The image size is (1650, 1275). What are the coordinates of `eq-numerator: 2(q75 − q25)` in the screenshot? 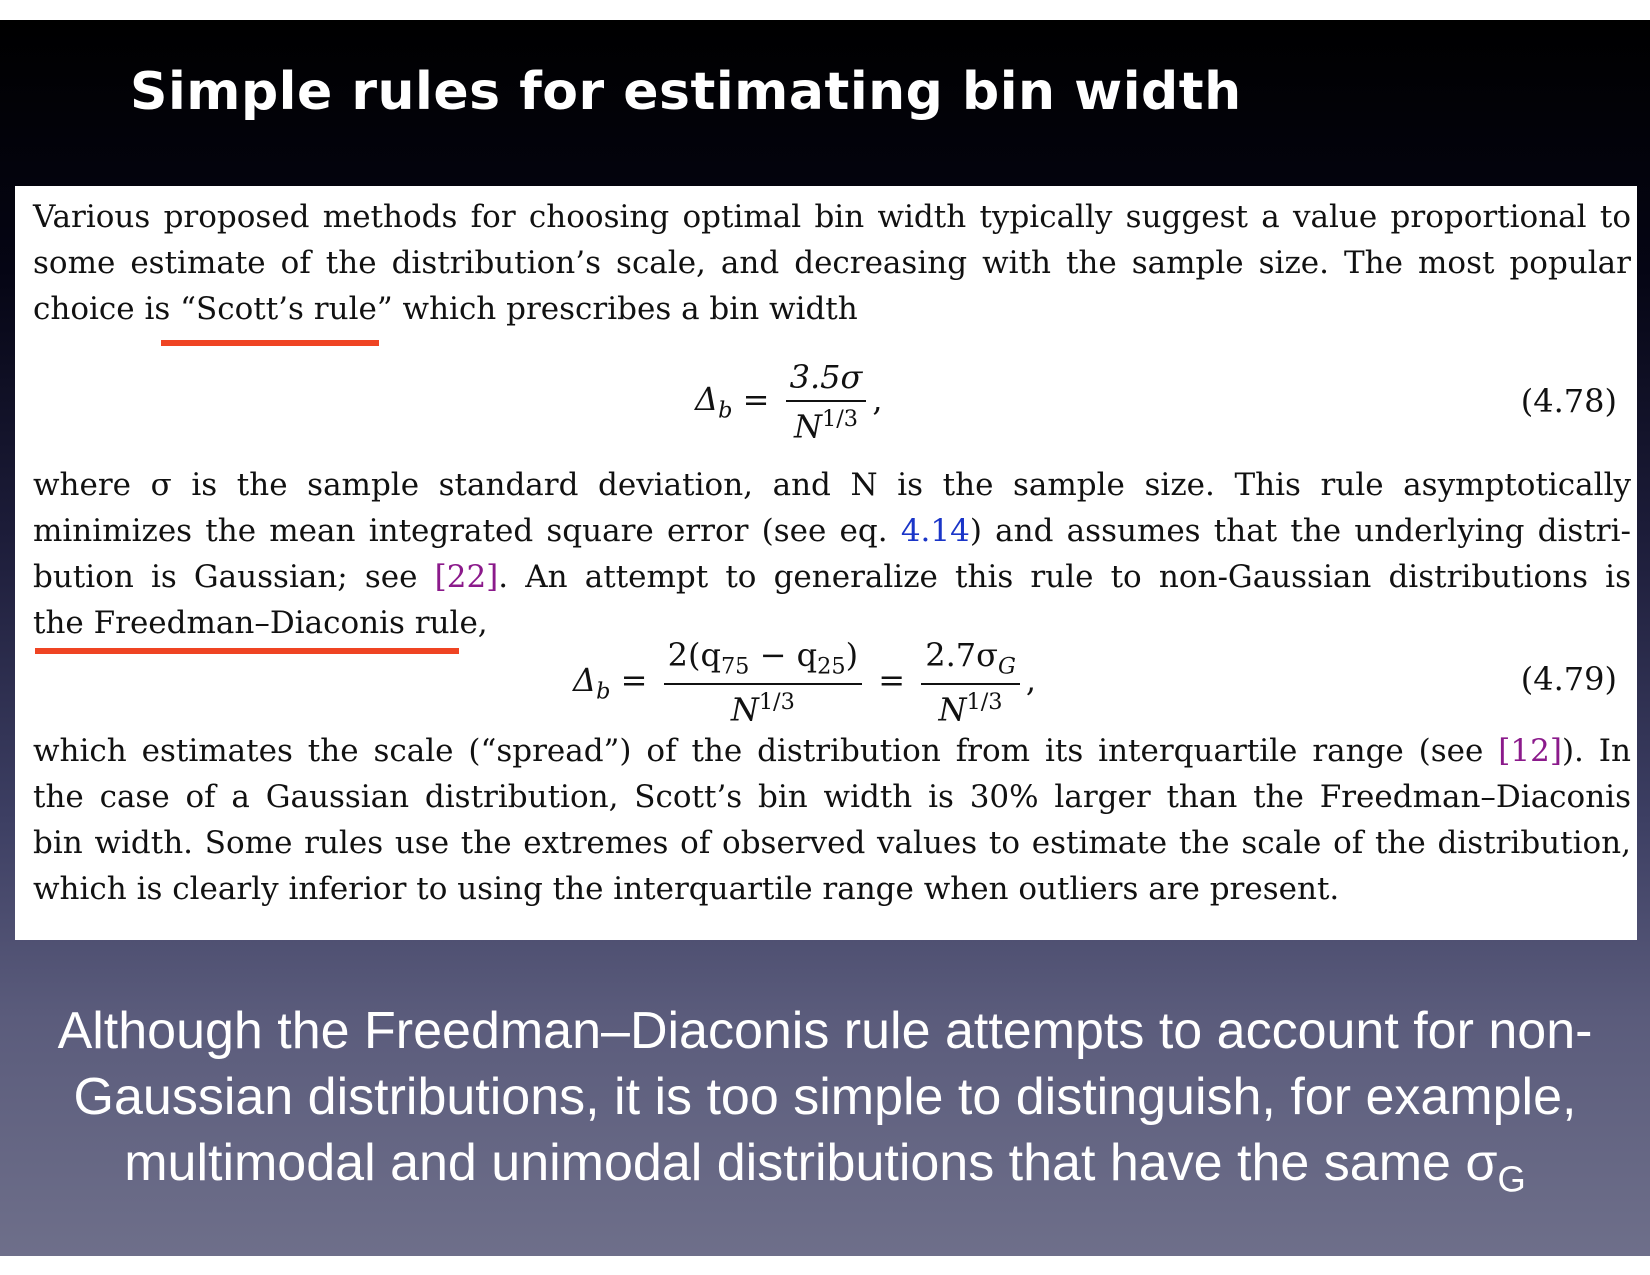 It's located at (763, 661).